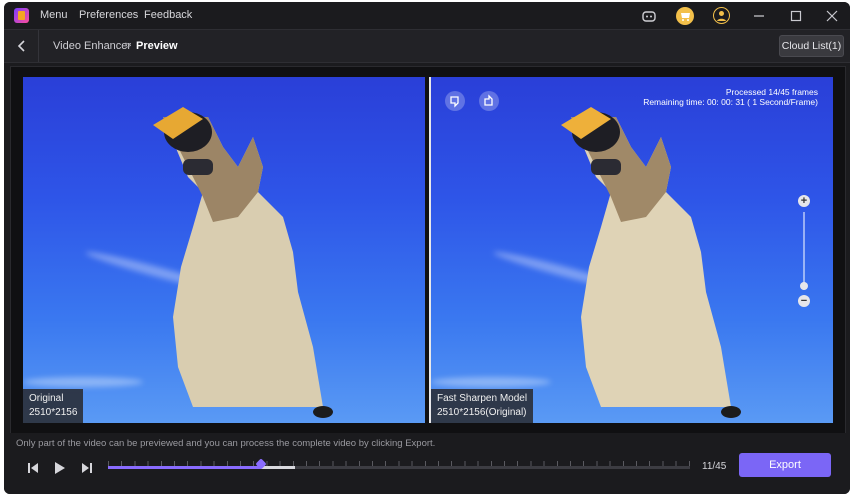 The height and width of the screenshot is (496, 855). I want to click on zoom-slider-handle, so click(804, 286).